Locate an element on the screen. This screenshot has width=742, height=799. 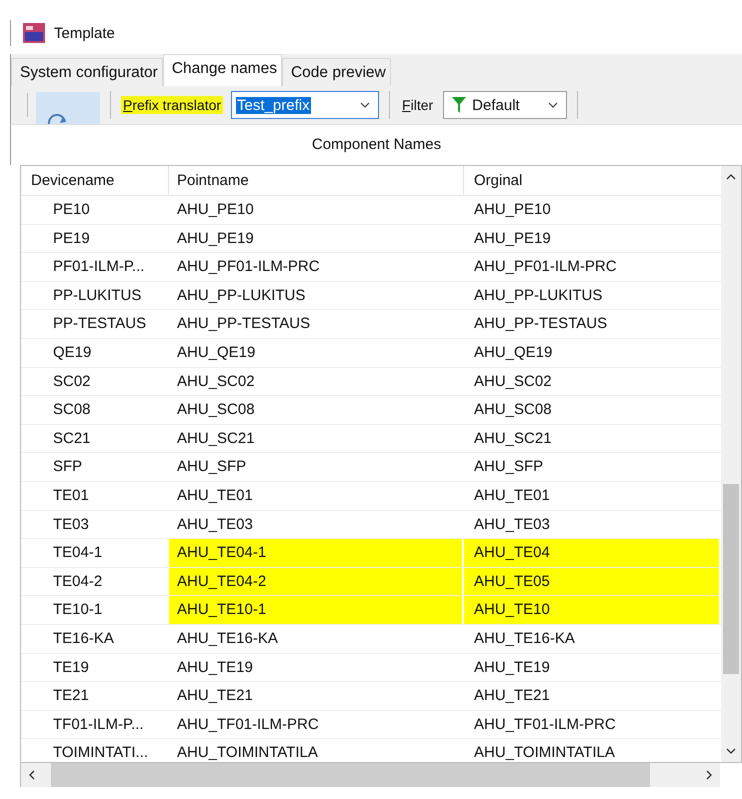
refresh-icon is located at coordinates (57, 118).